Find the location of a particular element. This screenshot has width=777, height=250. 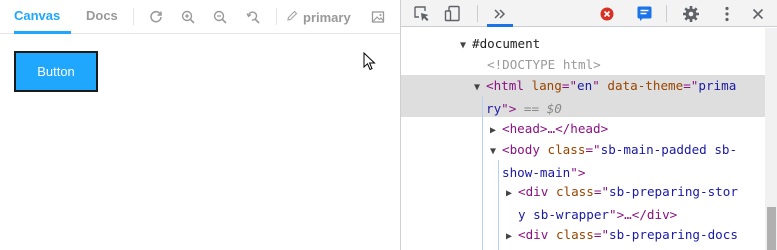

zoom-reset-icon is located at coordinates (253, 17).